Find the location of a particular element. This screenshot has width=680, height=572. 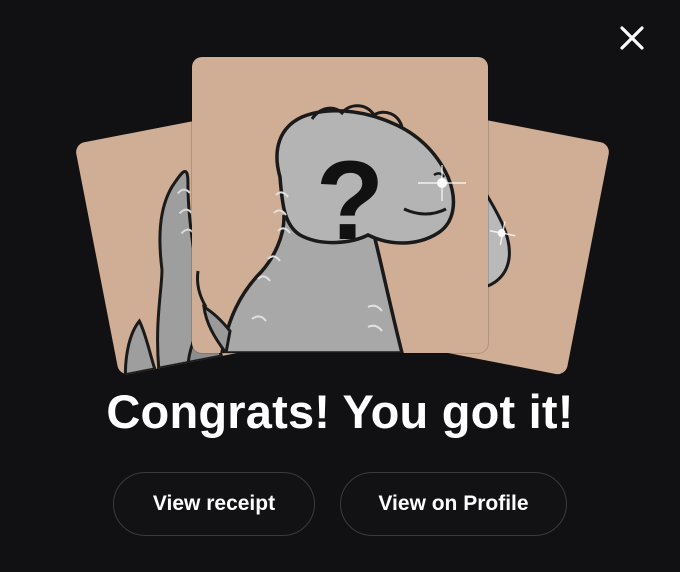

question-mark-icon: ? is located at coordinates (350, 200).